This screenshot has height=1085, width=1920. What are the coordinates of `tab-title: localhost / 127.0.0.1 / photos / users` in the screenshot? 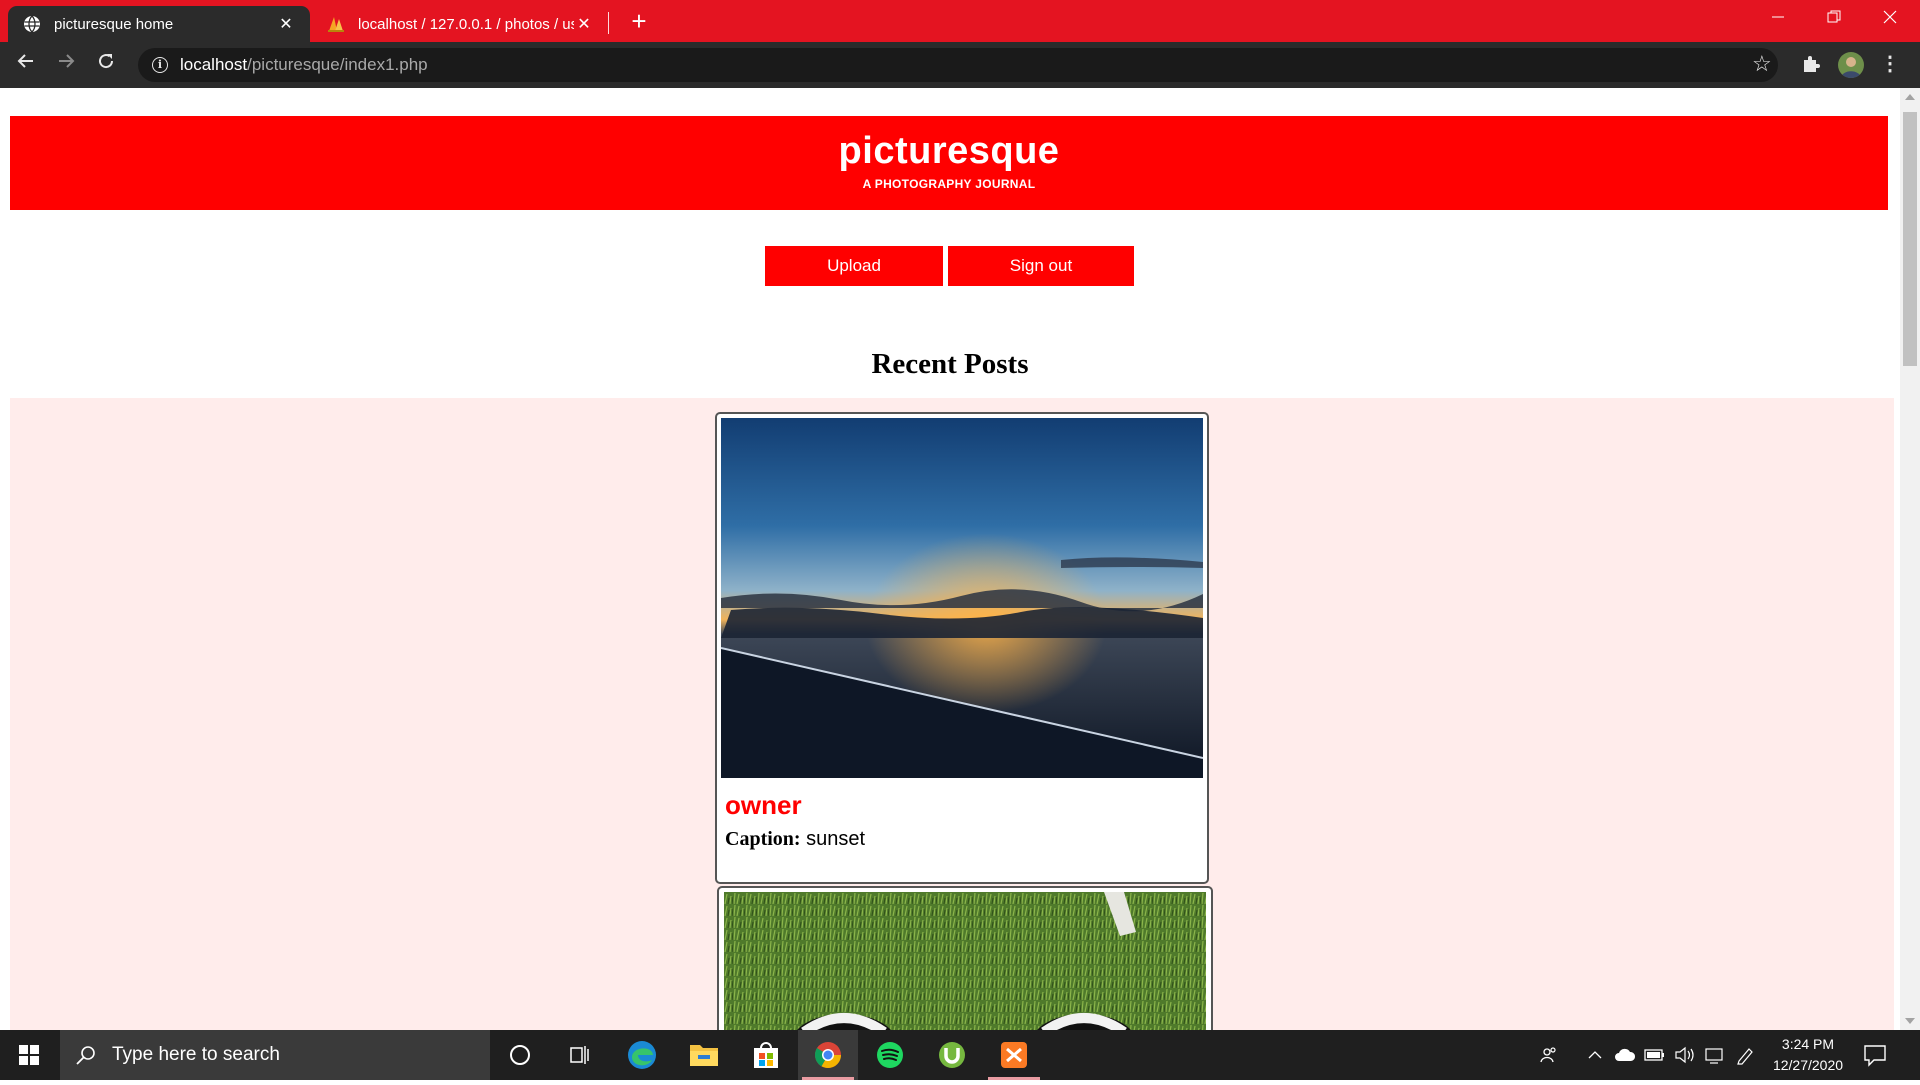 It's located at (466, 24).